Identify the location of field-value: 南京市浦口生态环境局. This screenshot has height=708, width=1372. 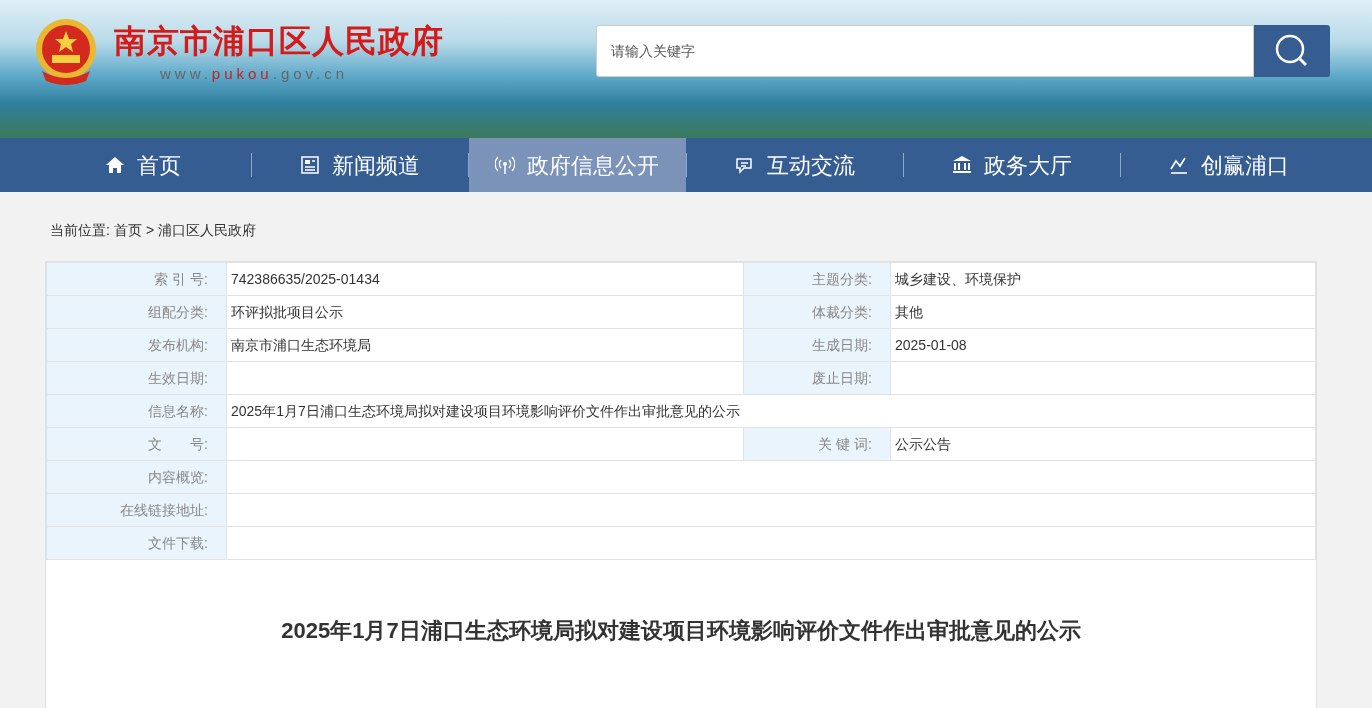
(485, 345).